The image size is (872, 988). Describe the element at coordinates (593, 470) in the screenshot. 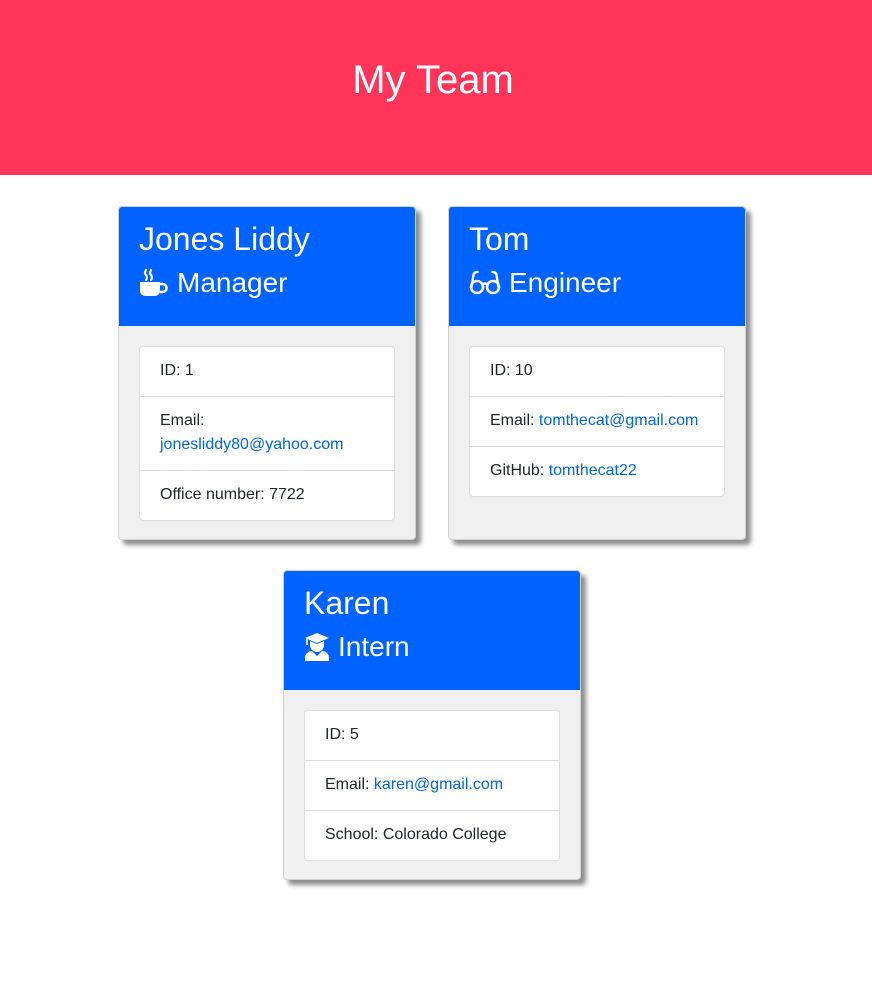

I see `github-link: tomthecat22` at that location.